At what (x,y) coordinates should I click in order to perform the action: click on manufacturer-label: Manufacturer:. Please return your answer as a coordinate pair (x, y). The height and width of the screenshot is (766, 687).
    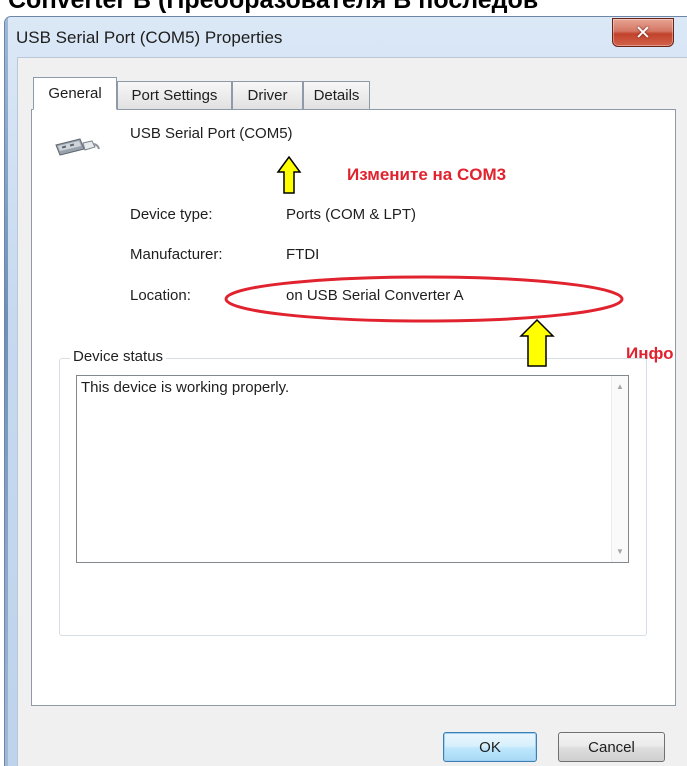
    Looking at the image, I should click on (176, 254).